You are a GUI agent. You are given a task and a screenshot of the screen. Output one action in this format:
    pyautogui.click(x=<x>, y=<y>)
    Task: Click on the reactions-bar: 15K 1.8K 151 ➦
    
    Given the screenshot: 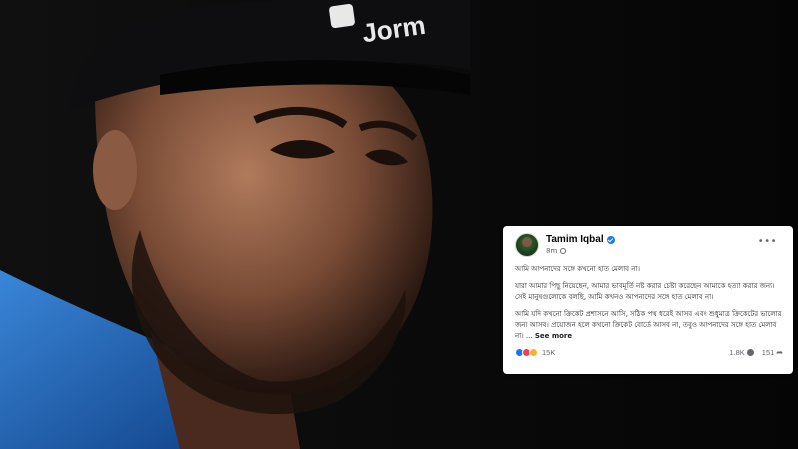 What is the action you would take?
    pyautogui.click(x=649, y=352)
    